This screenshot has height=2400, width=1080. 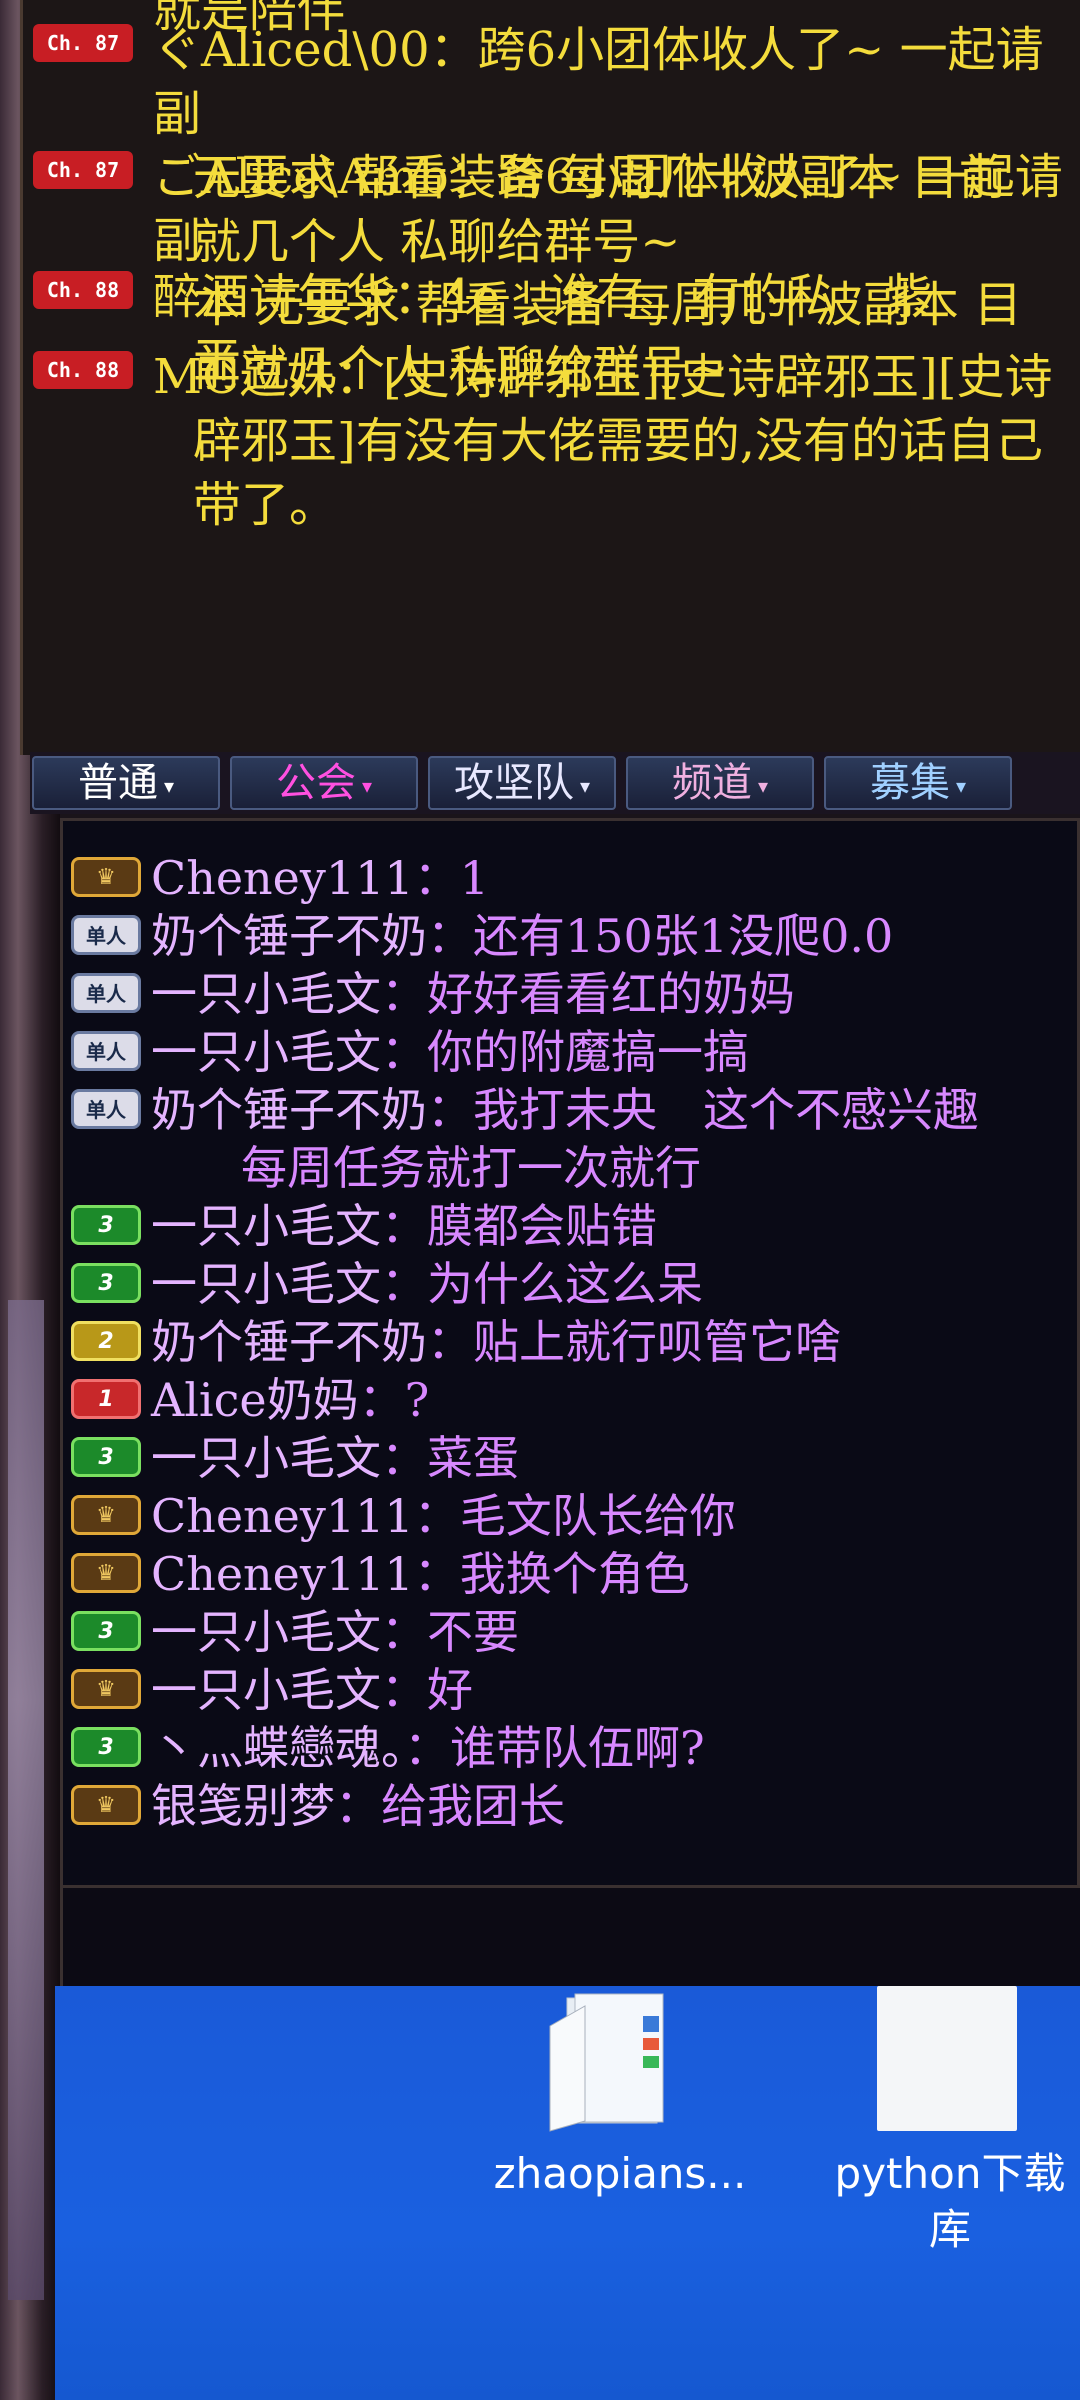 What do you see at coordinates (950, 2173) in the screenshot?
I see `file-label-line1: python下载` at bounding box center [950, 2173].